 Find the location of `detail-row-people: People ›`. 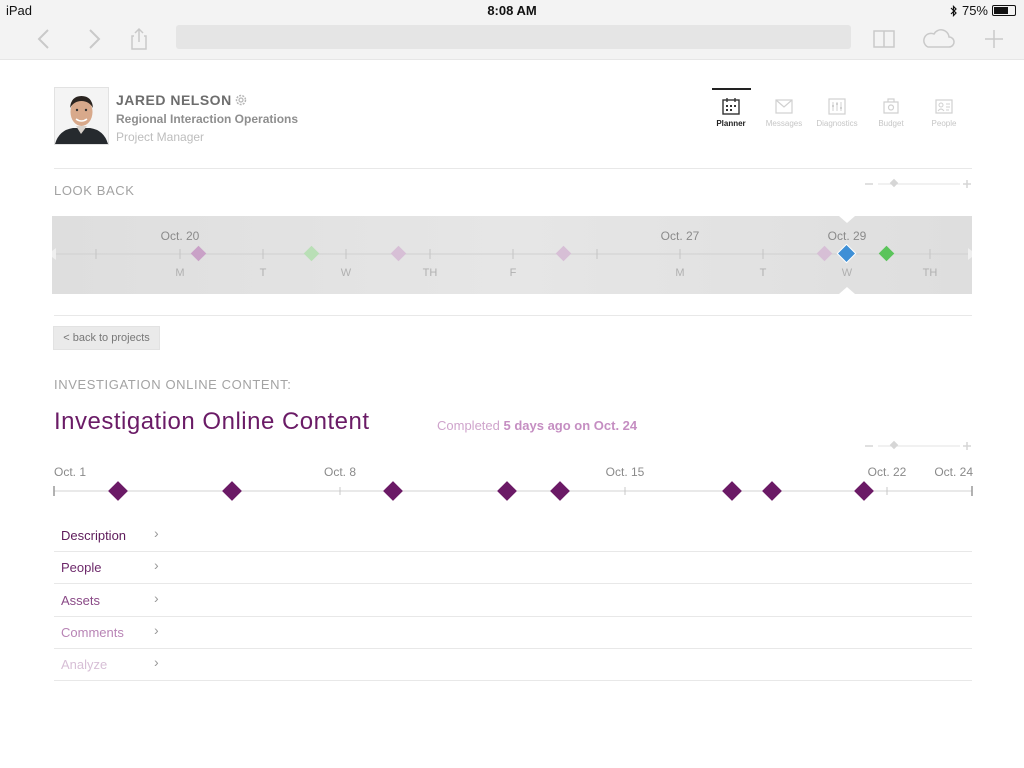

detail-row-people: People › is located at coordinates (513, 568).